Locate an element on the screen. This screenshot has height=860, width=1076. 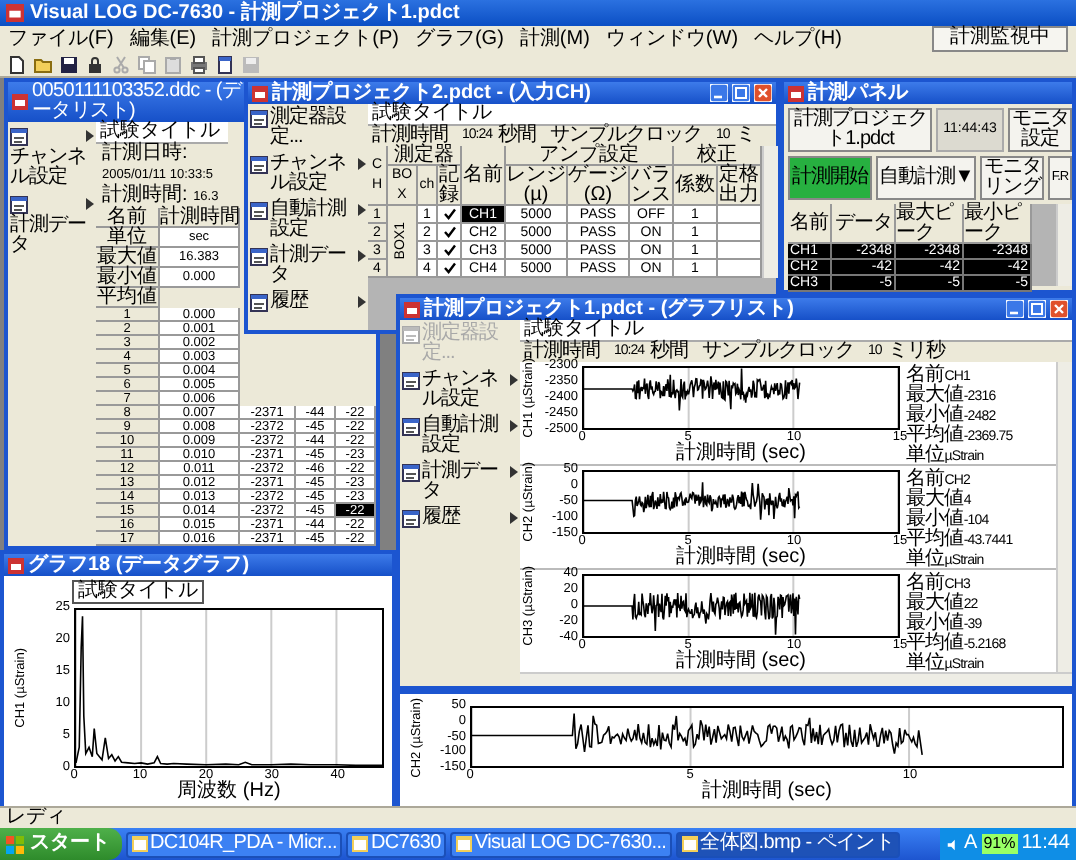
lock-icon is located at coordinates (95, 64).